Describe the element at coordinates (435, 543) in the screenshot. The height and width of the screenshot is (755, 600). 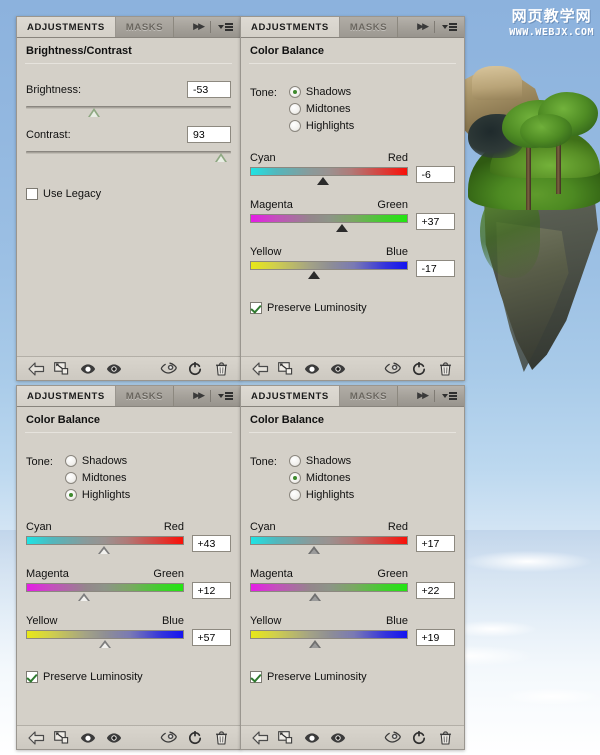
I see `color-slider-value-field: +17` at that location.